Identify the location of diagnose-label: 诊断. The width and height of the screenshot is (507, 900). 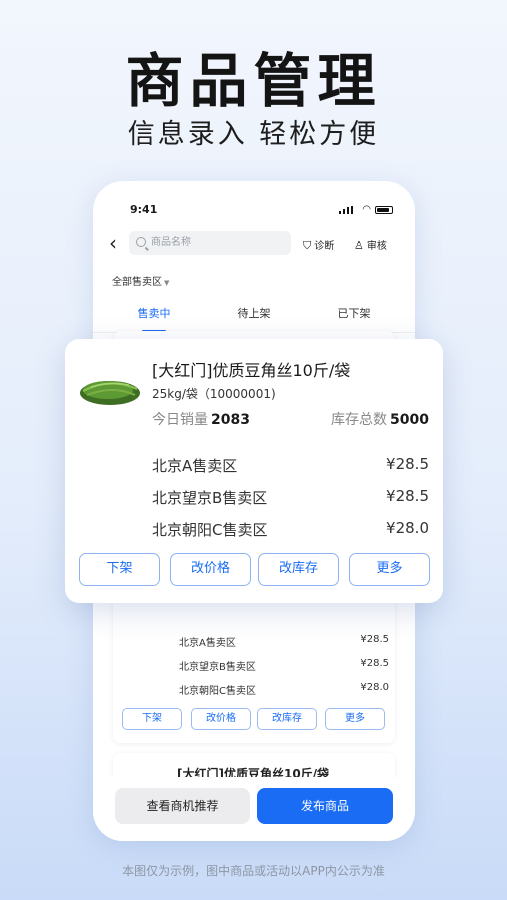
(324, 246).